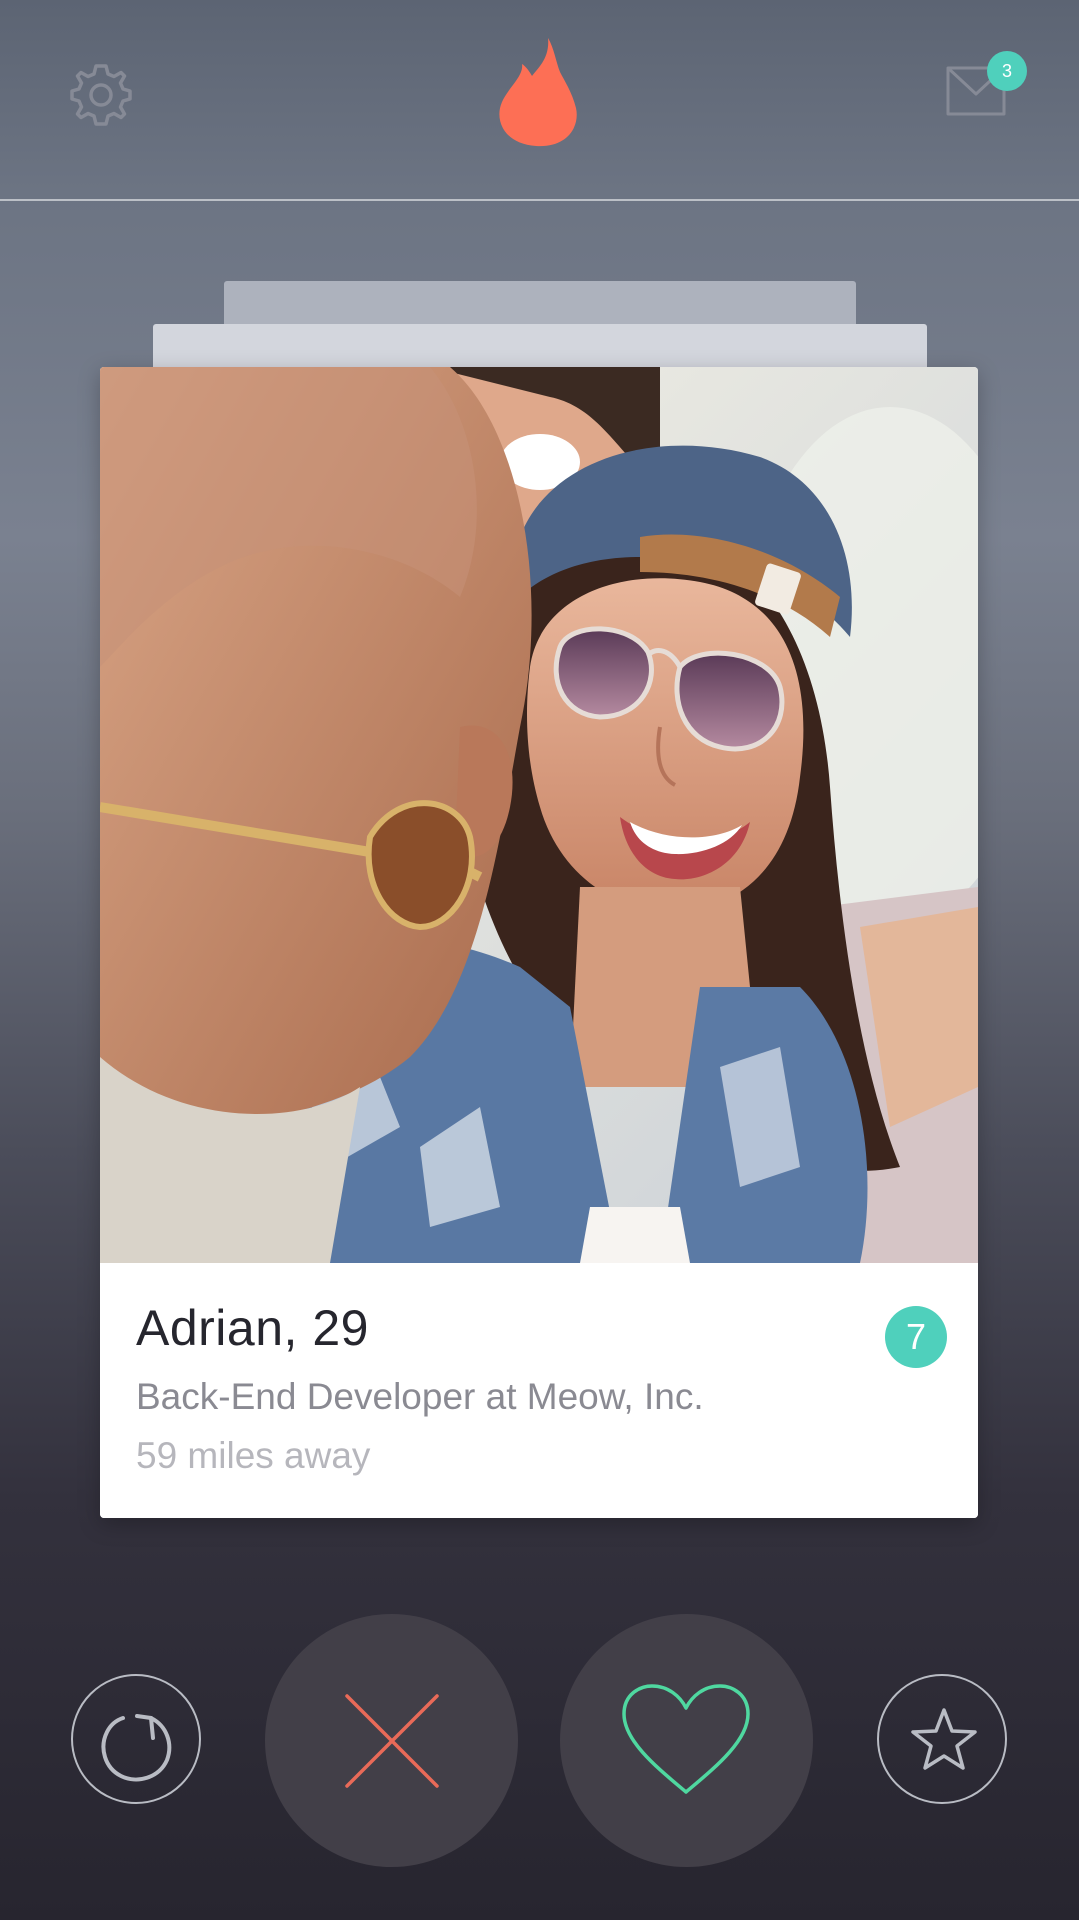  Describe the element at coordinates (136, 1739) in the screenshot. I see `rewind-button` at that location.